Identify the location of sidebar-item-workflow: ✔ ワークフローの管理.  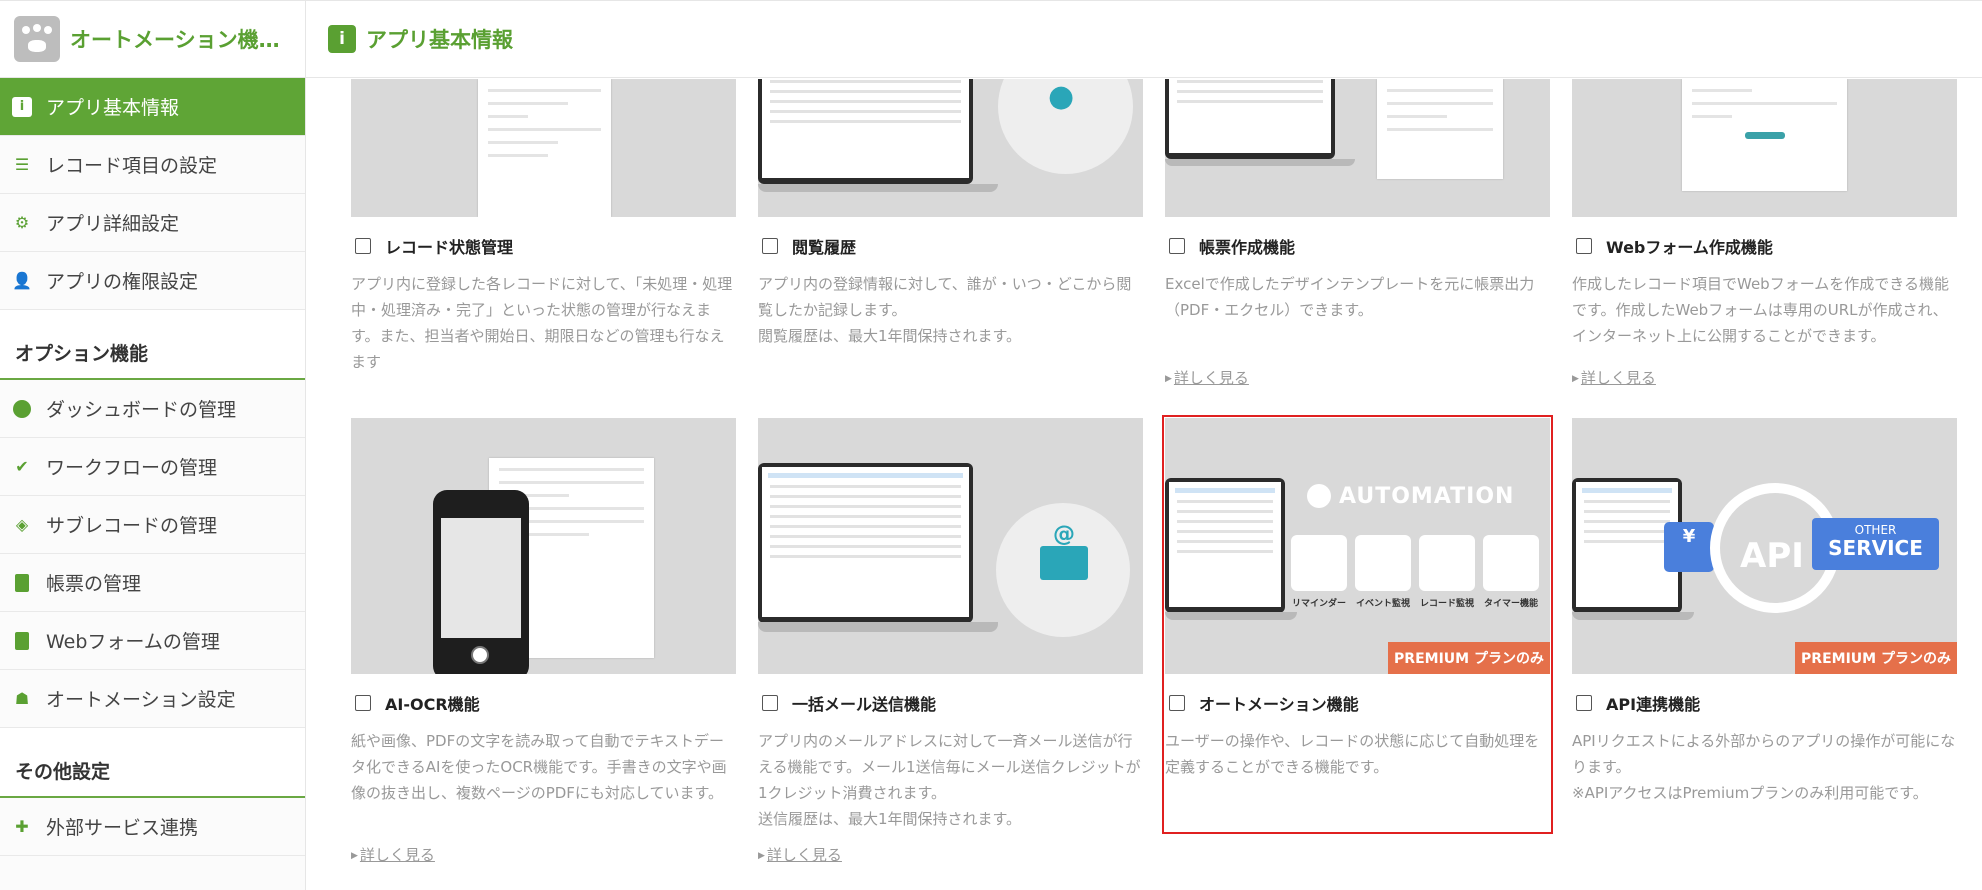
(152, 467).